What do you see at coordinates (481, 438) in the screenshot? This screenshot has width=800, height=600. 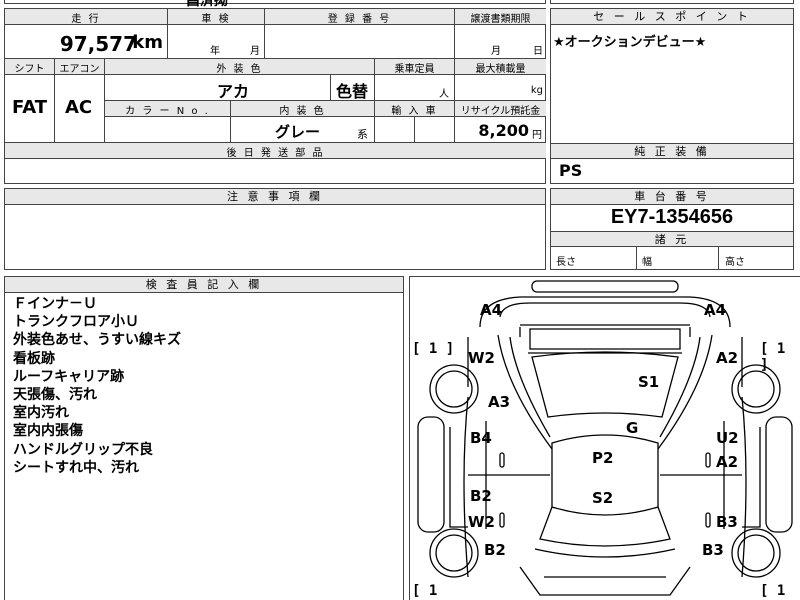 I see `damage-code: B4` at bounding box center [481, 438].